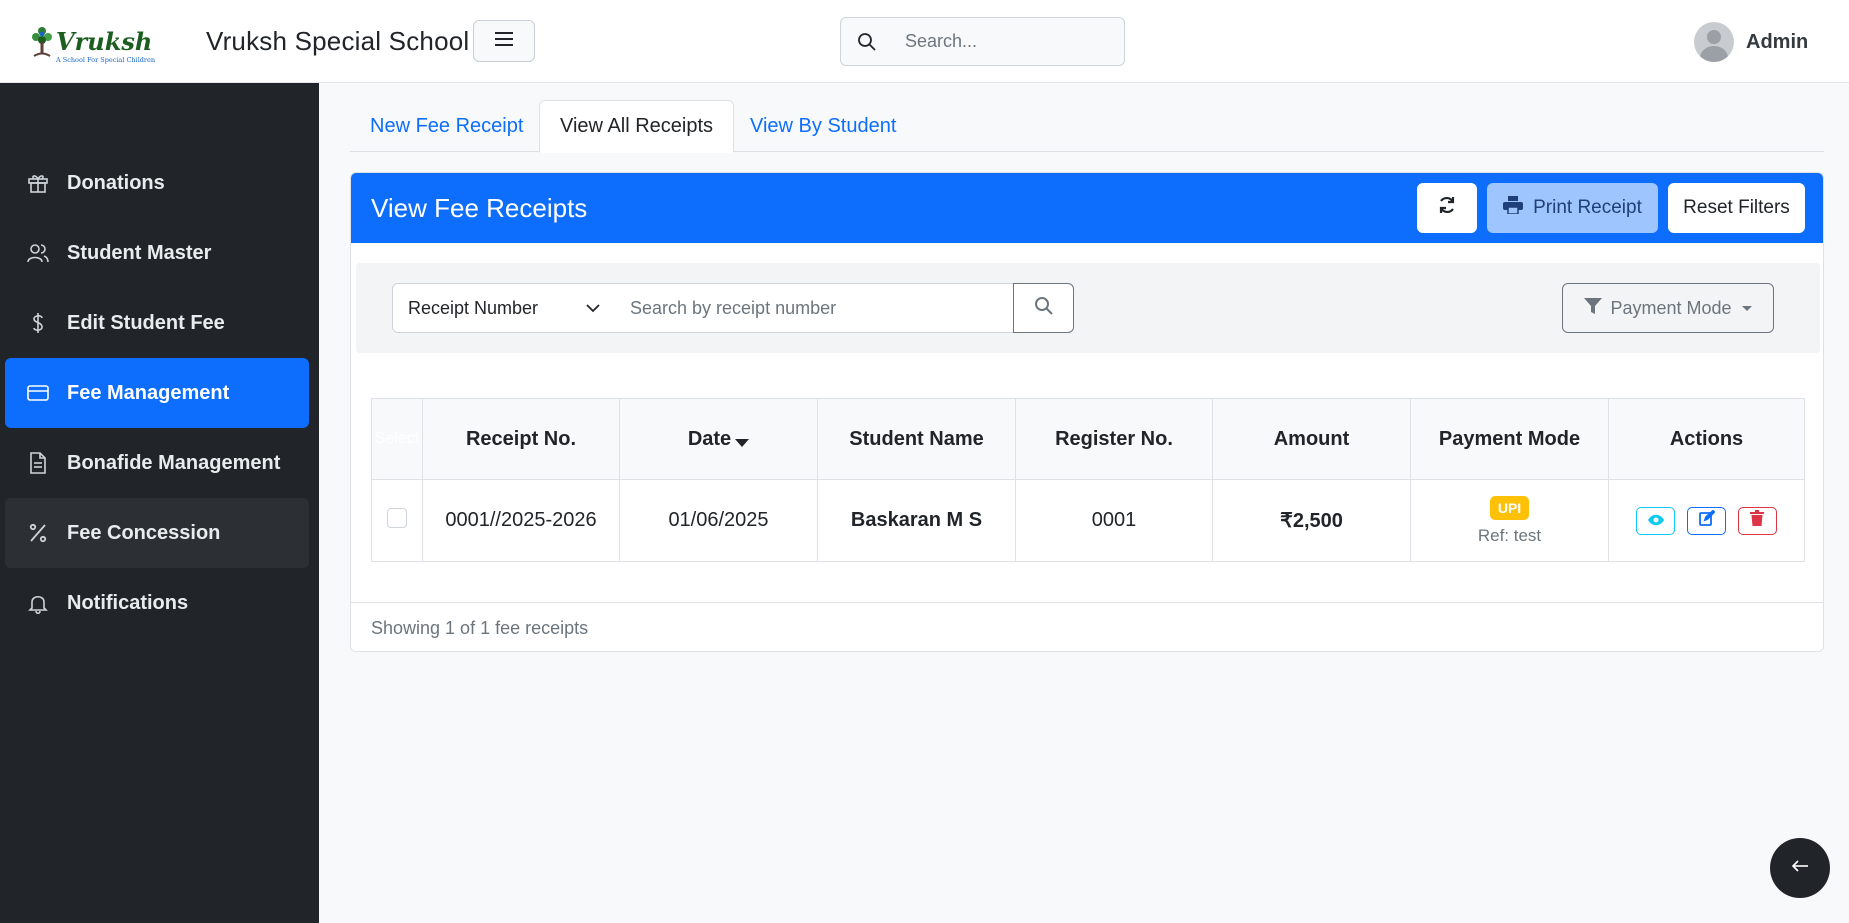 The height and width of the screenshot is (923, 1849). Describe the element at coordinates (1736, 208) in the screenshot. I see `reset-filters-button: Reset Filters` at that location.